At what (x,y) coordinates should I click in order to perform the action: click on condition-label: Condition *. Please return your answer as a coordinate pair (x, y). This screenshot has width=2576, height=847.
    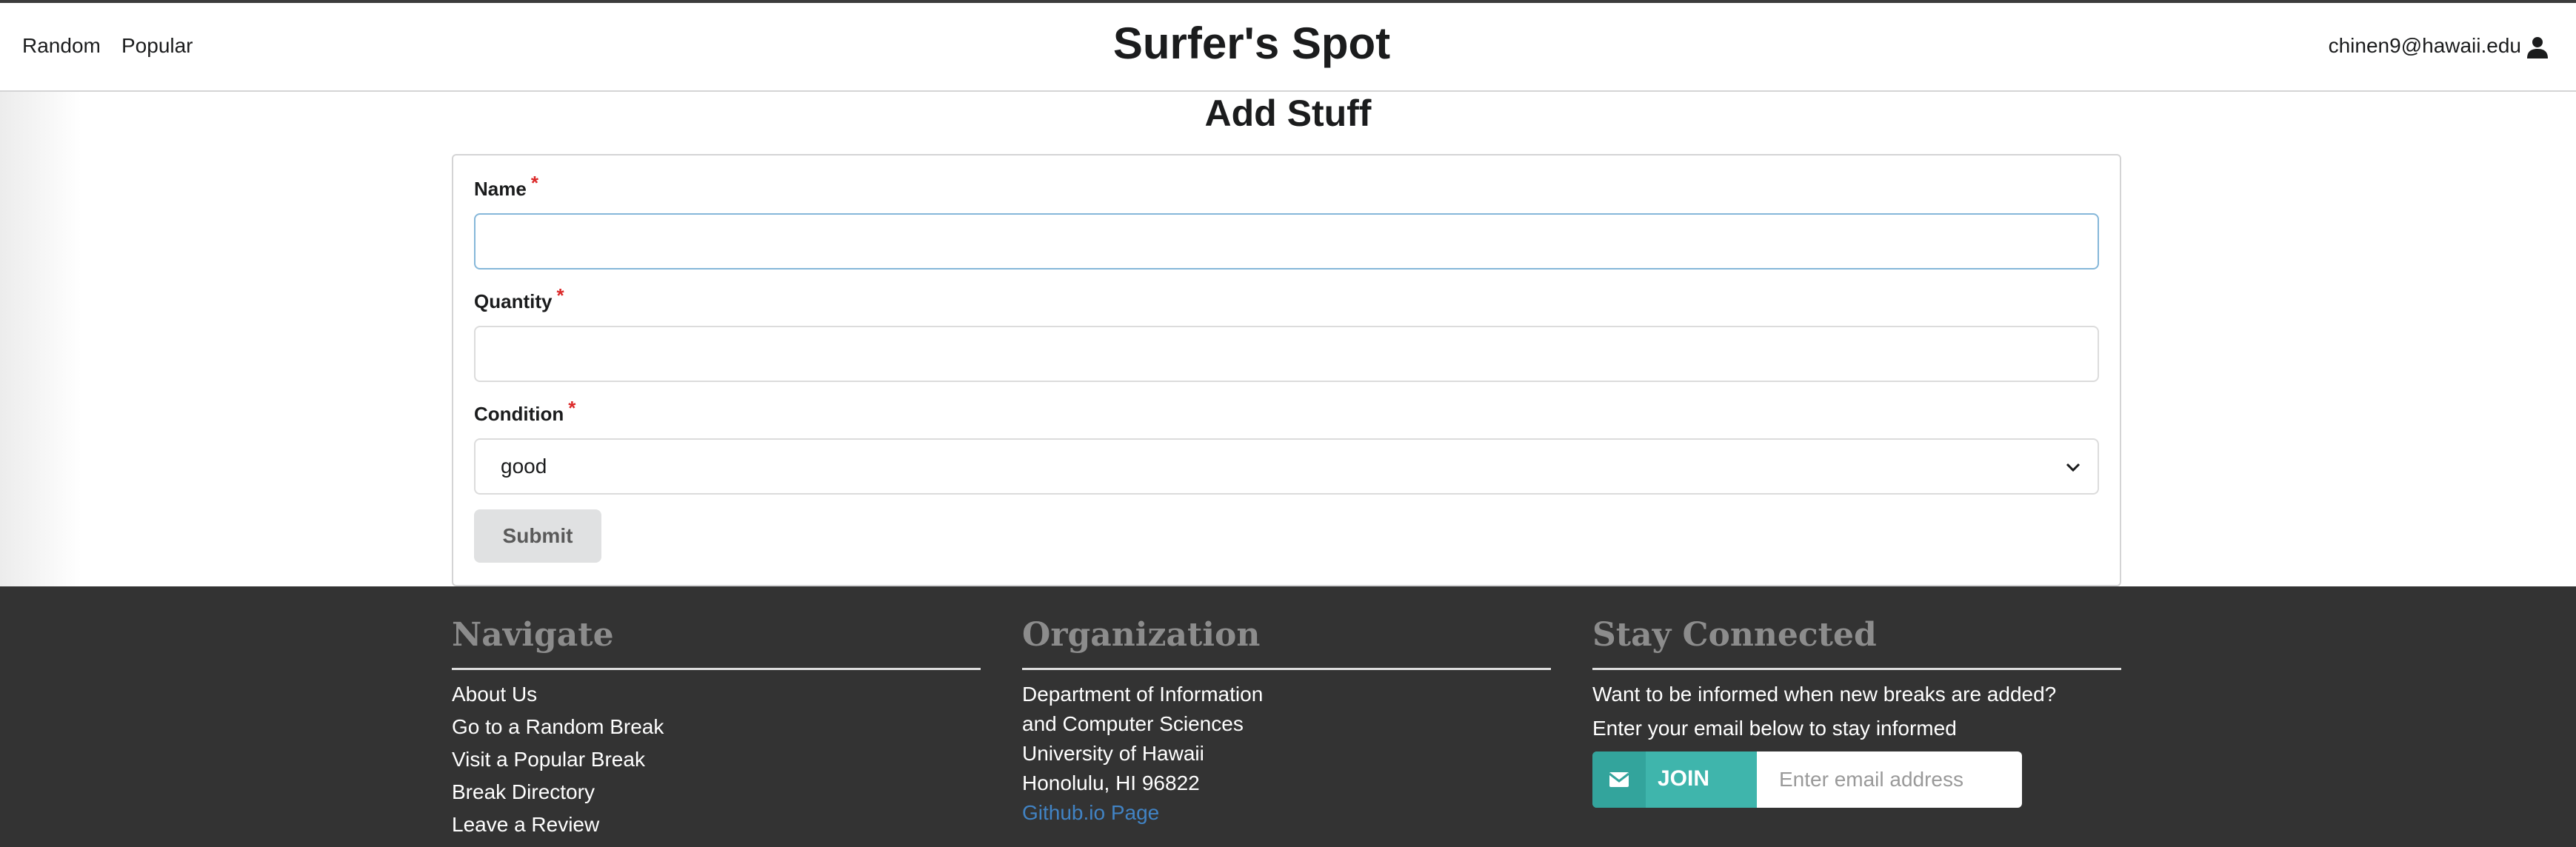
    Looking at the image, I should click on (524, 412).